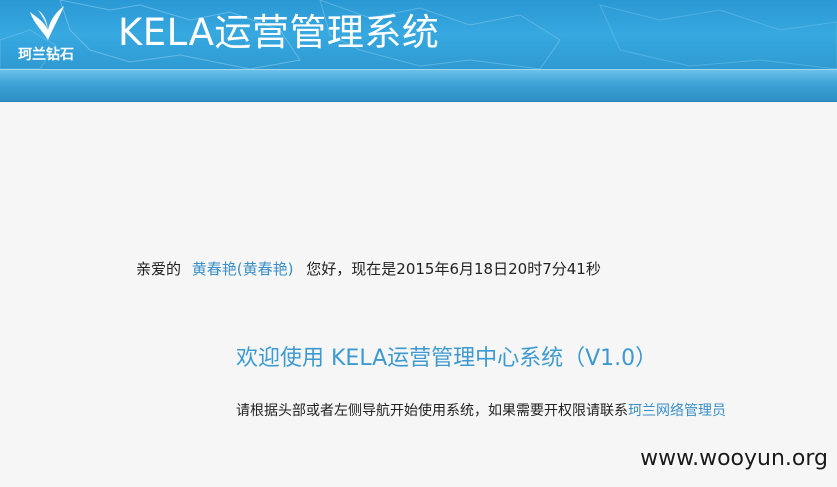  Describe the element at coordinates (418, 85) in the screenshot. I see `nav-bar` at that location.